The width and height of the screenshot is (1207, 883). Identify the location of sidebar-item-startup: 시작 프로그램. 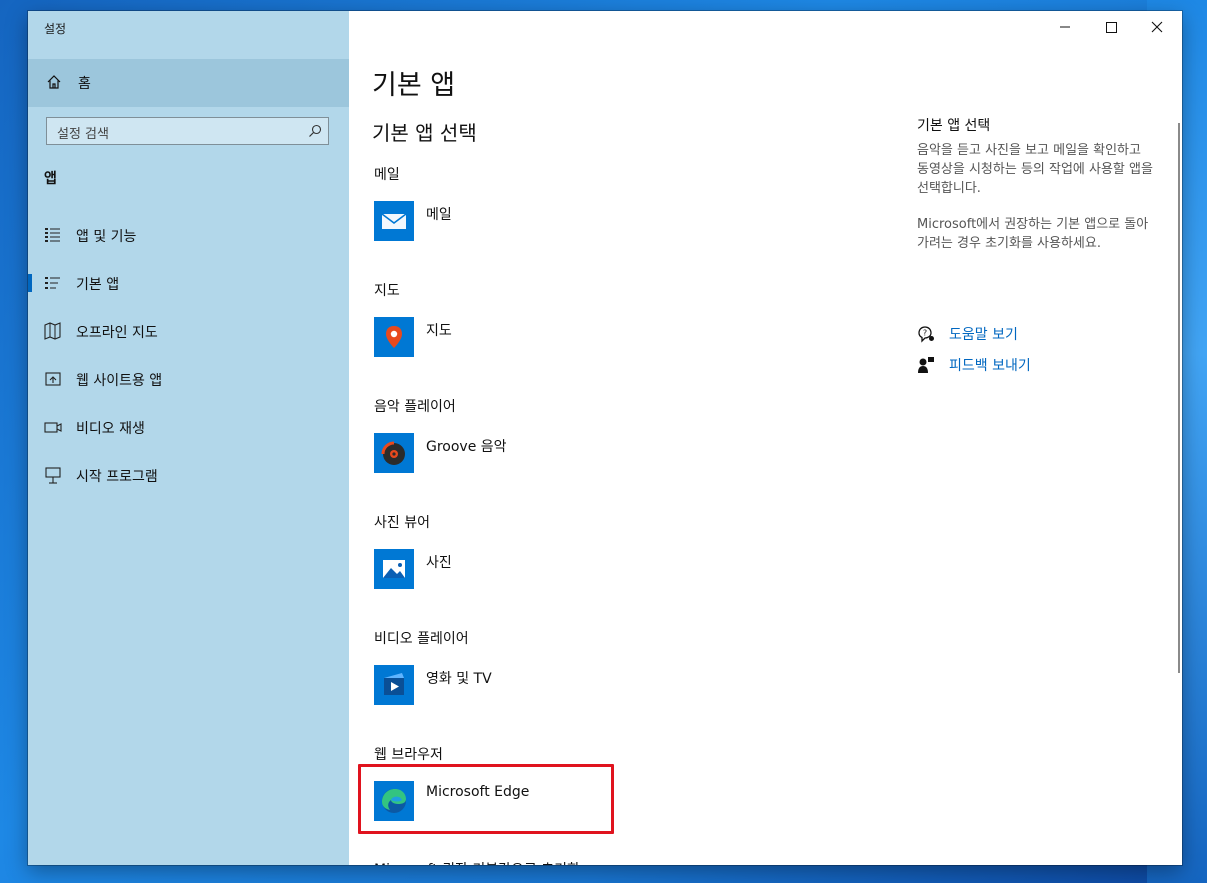
(188, 475).